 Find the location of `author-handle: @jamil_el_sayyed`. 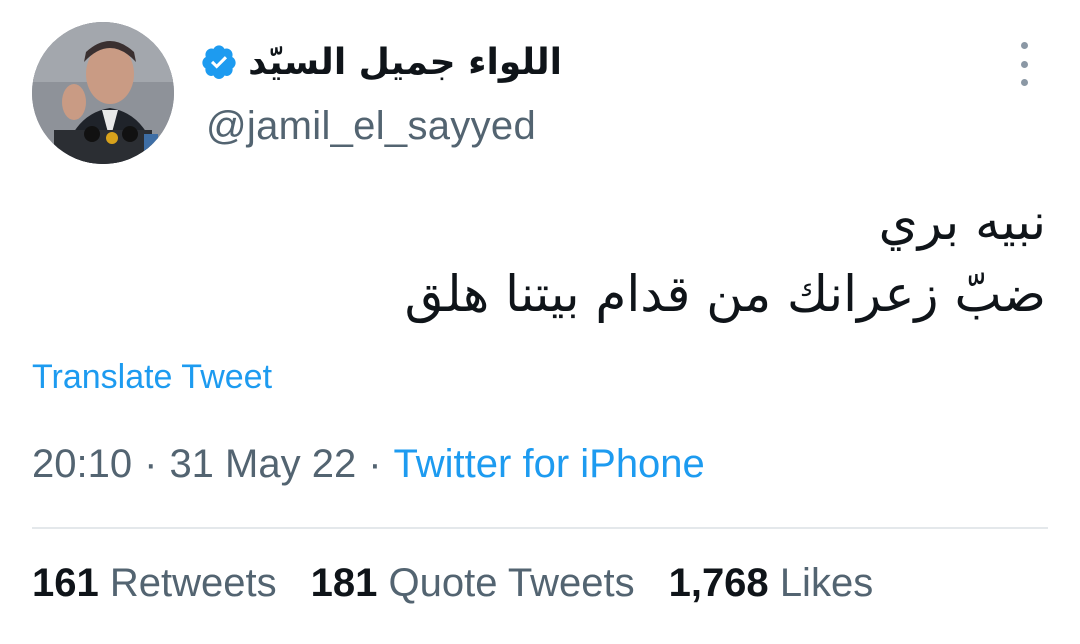

author-handle: @jamil_el_sayyed is located at coordinates (371, 126).